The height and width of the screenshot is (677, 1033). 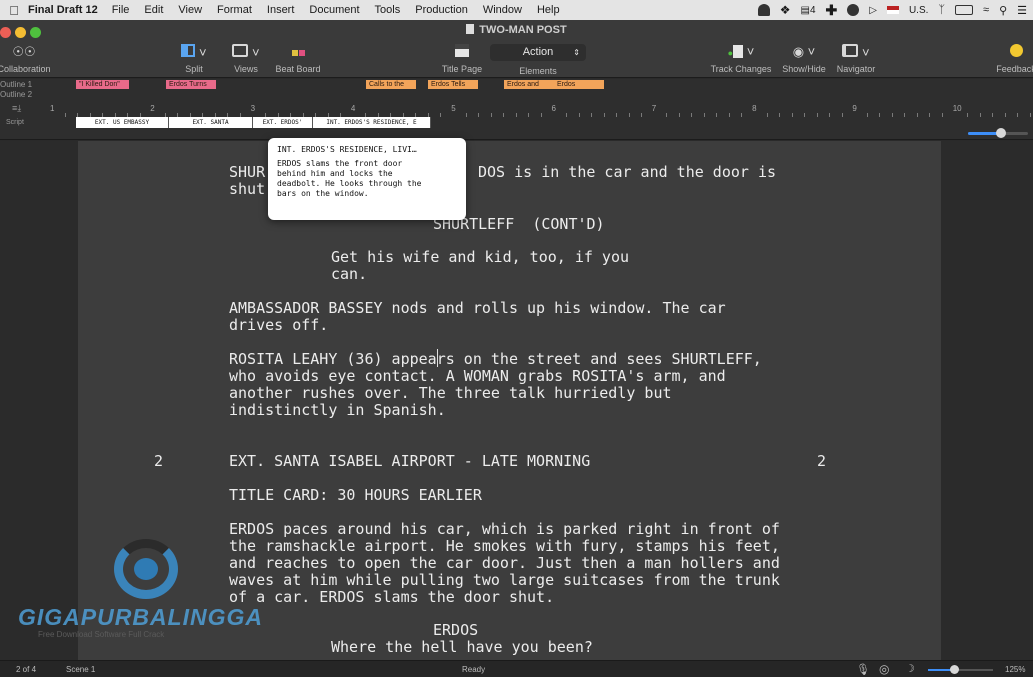 I want to click on menu-format: Format, so click(x=234, y=10).